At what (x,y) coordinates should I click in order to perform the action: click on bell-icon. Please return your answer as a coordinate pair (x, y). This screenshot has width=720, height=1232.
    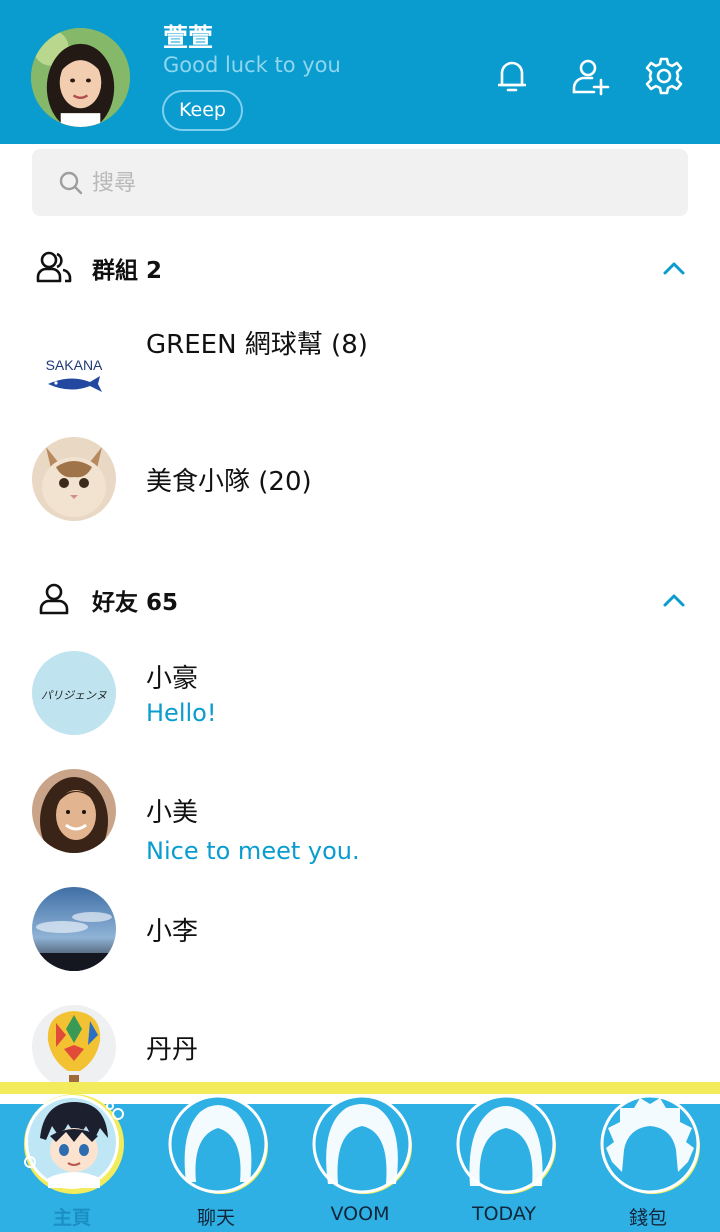
    Looking at the image, I should click on (512, 76).